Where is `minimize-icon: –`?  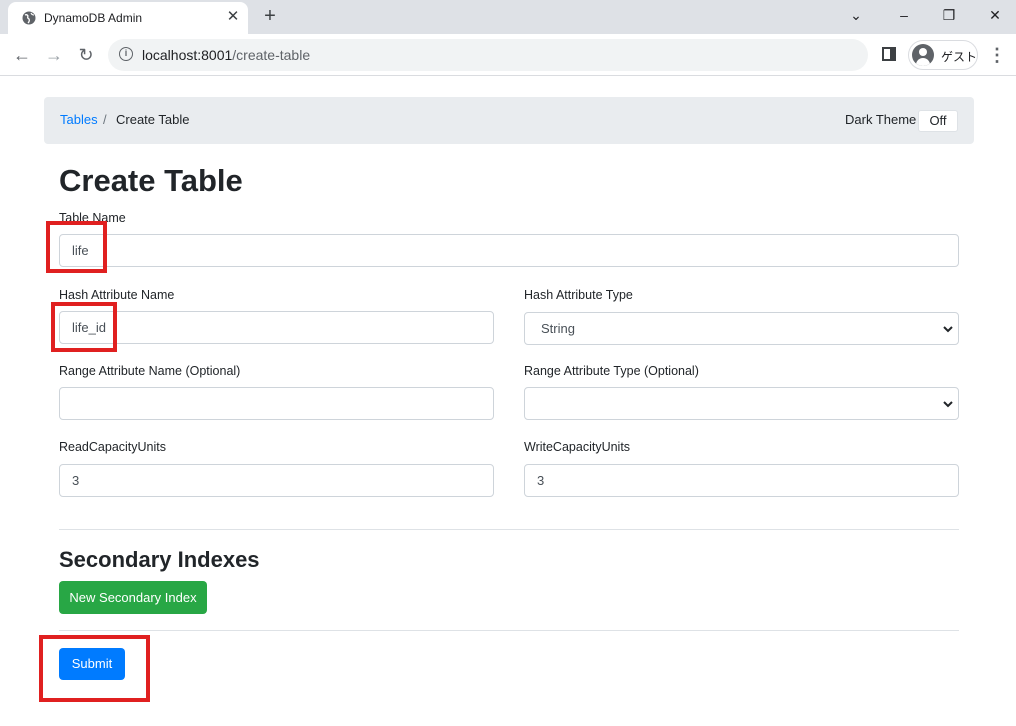 minimize-icon: – is located at coordinates (904, 15).